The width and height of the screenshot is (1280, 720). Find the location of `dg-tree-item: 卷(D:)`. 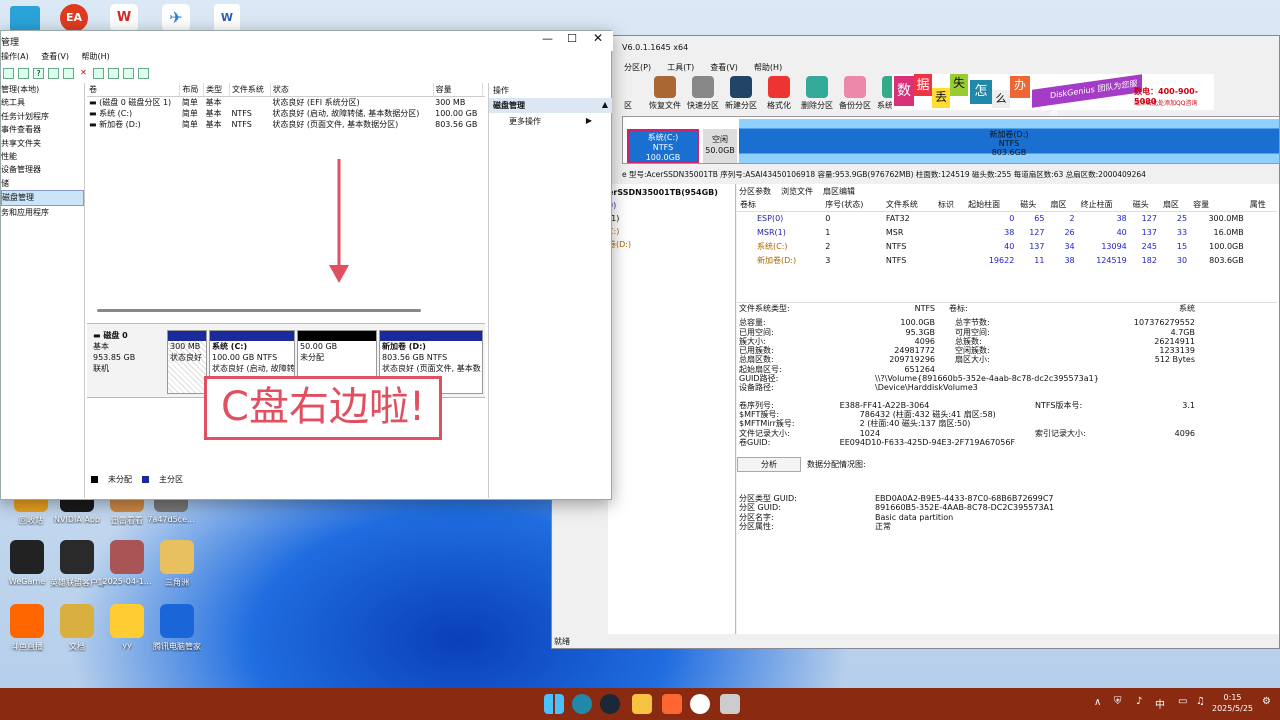

dg-tree-item: 卷(D:) is located at coordinates (671, 244).